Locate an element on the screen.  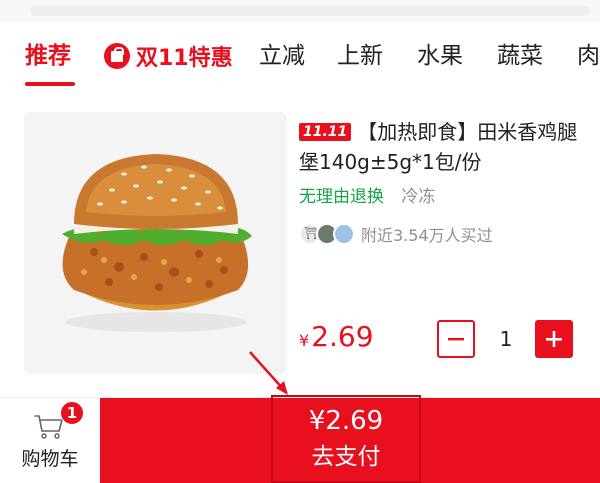
tab-double11-label: 双11特惠 is located at coordinates (184, 58).